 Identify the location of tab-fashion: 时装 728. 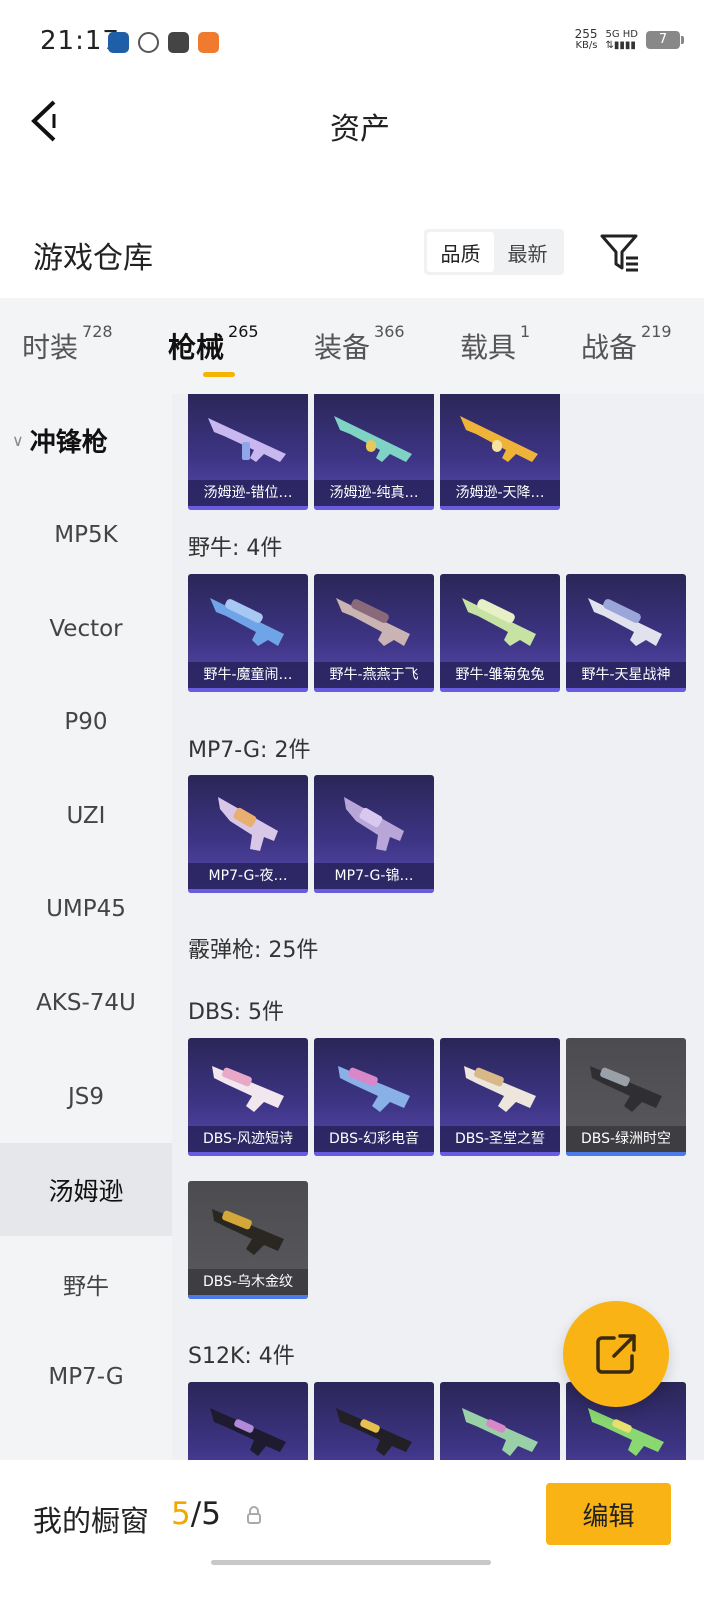
(67, 344).